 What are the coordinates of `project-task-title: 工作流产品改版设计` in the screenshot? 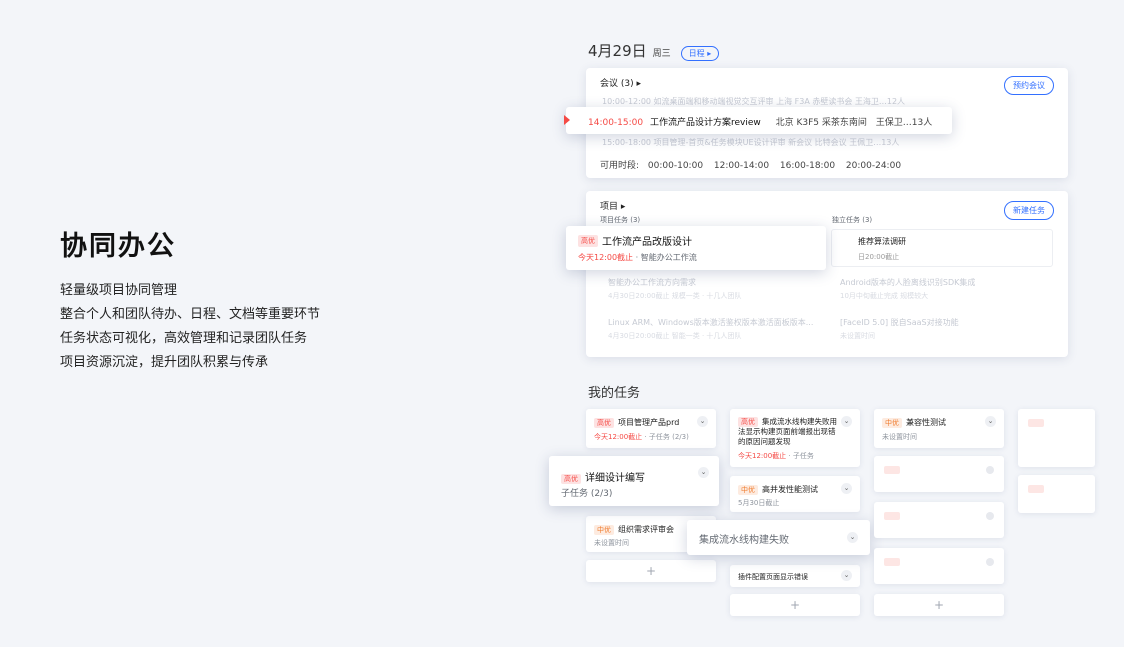 It's located at (647, 242).